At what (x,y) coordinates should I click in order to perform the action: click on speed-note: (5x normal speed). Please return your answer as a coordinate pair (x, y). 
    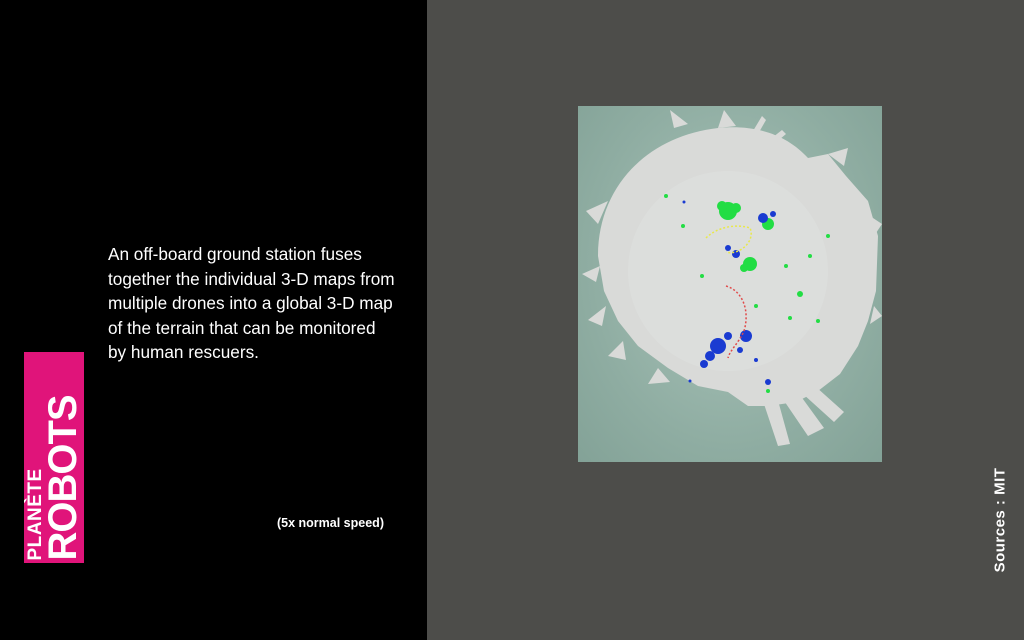
    Looking at the image, I should click on (330, 523).